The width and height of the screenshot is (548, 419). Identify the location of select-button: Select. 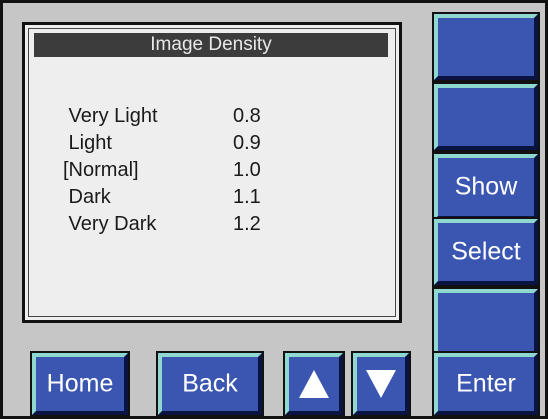
(486, 252).